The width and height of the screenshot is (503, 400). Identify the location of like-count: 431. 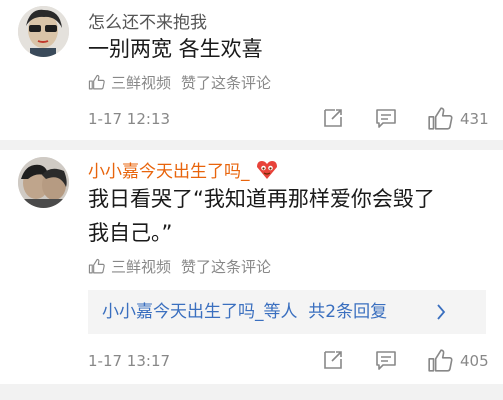
(474, 119).